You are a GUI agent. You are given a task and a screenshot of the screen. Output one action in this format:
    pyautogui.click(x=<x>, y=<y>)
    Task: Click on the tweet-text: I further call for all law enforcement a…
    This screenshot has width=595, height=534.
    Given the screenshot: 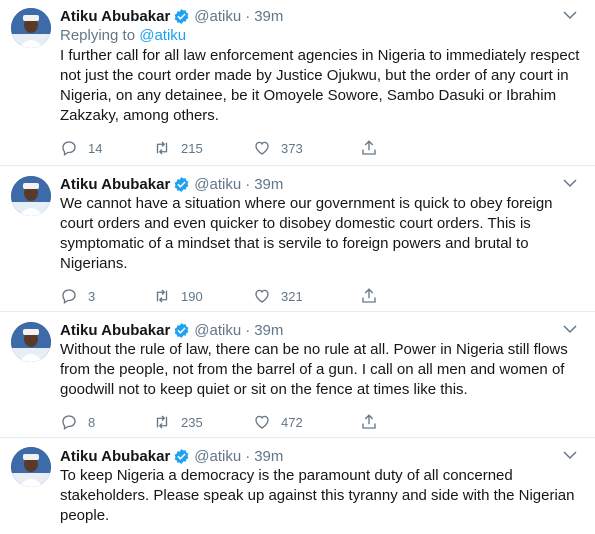 What is the action you would take?
    pyautogui.click(x=320, y=85)
    